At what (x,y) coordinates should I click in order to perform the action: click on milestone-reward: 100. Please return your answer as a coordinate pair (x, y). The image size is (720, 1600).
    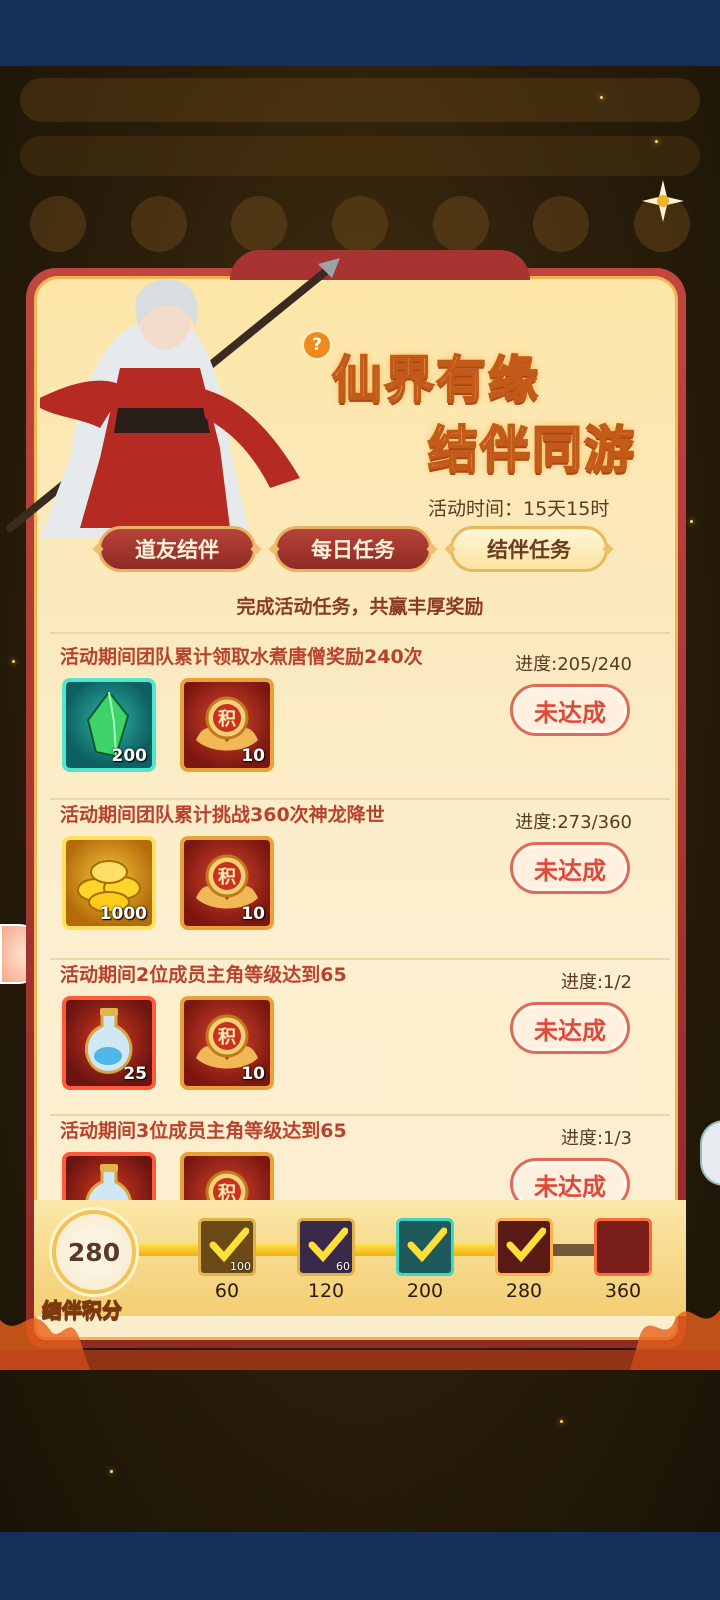
    Looking at the image, I should click on (227, 1247).